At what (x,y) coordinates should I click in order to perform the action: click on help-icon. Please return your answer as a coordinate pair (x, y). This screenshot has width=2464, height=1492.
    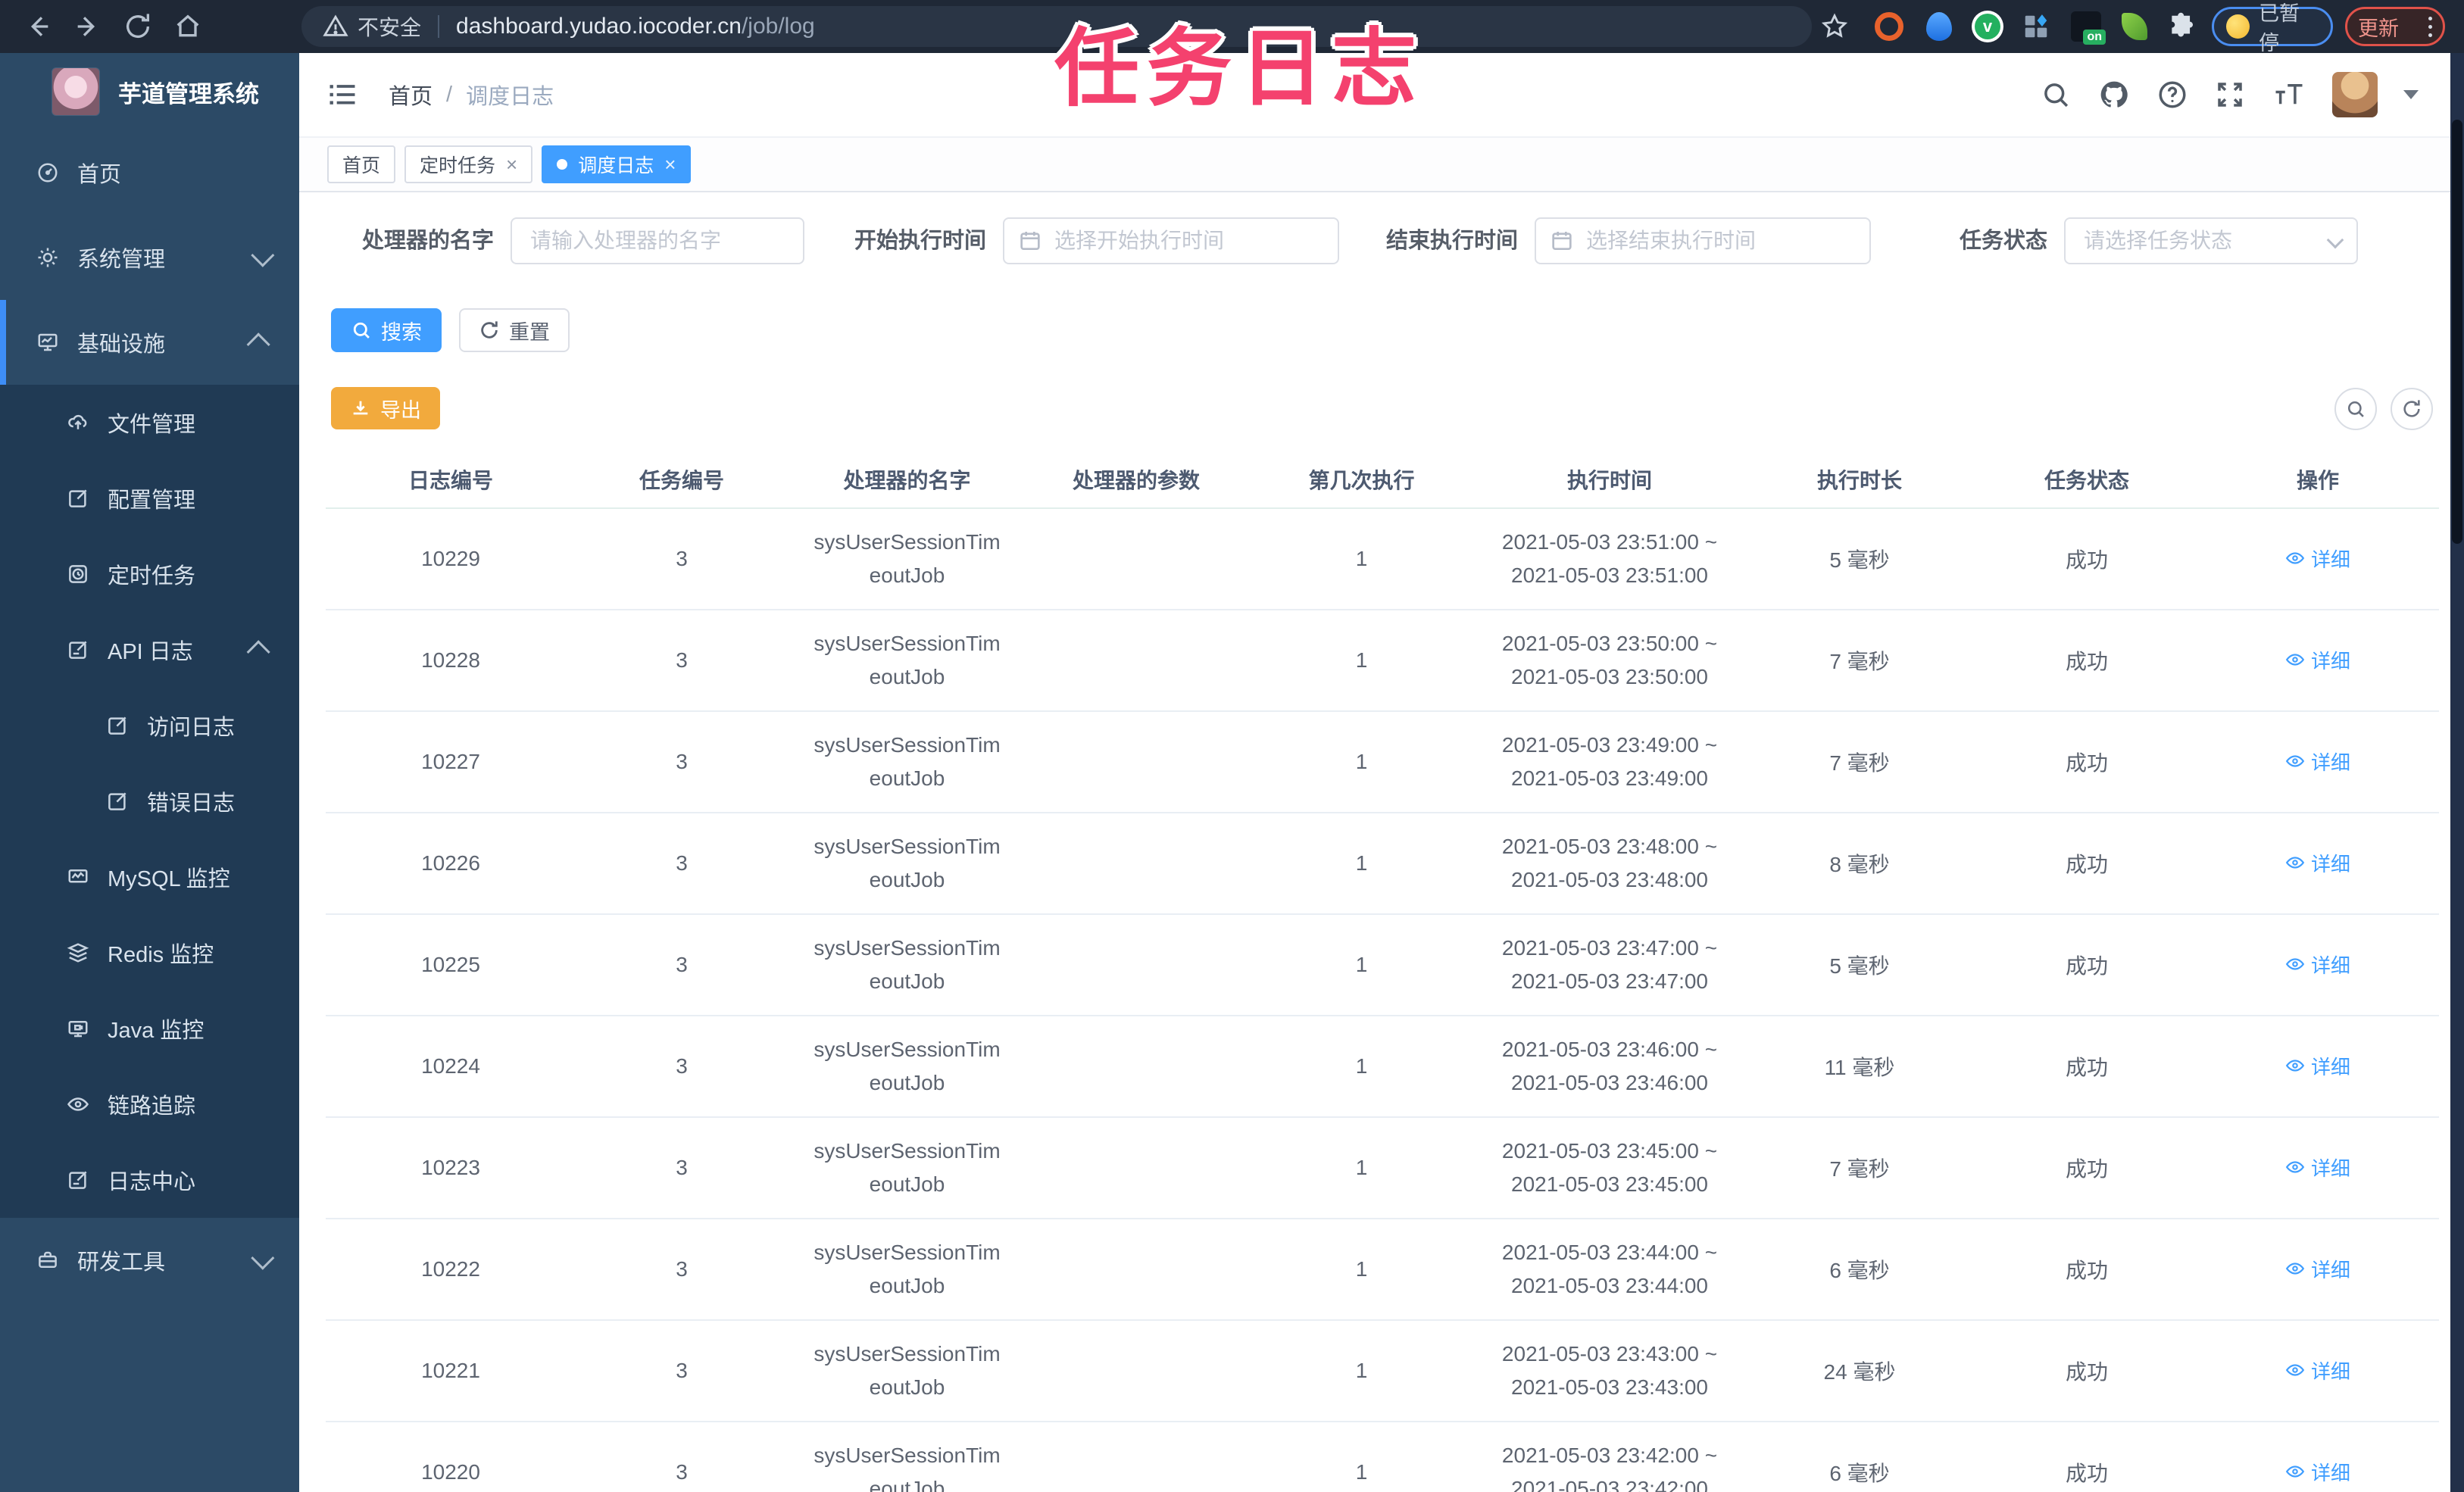
    Looking at the image, I should click on (2172, 95).